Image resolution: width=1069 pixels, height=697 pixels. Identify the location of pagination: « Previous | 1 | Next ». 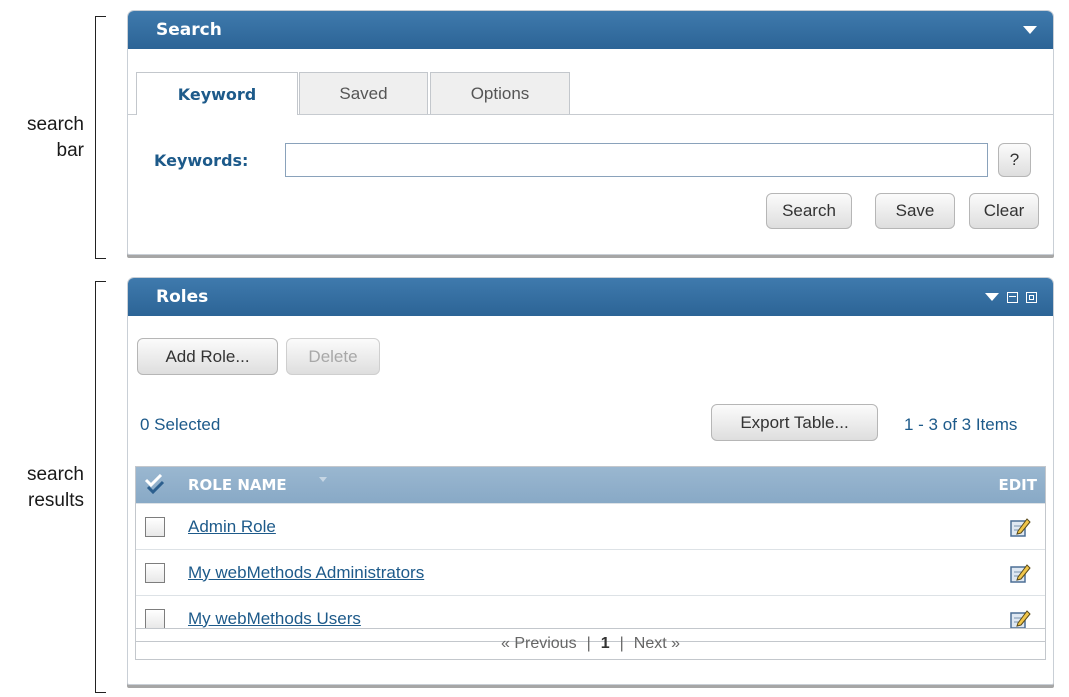
(590, 644).